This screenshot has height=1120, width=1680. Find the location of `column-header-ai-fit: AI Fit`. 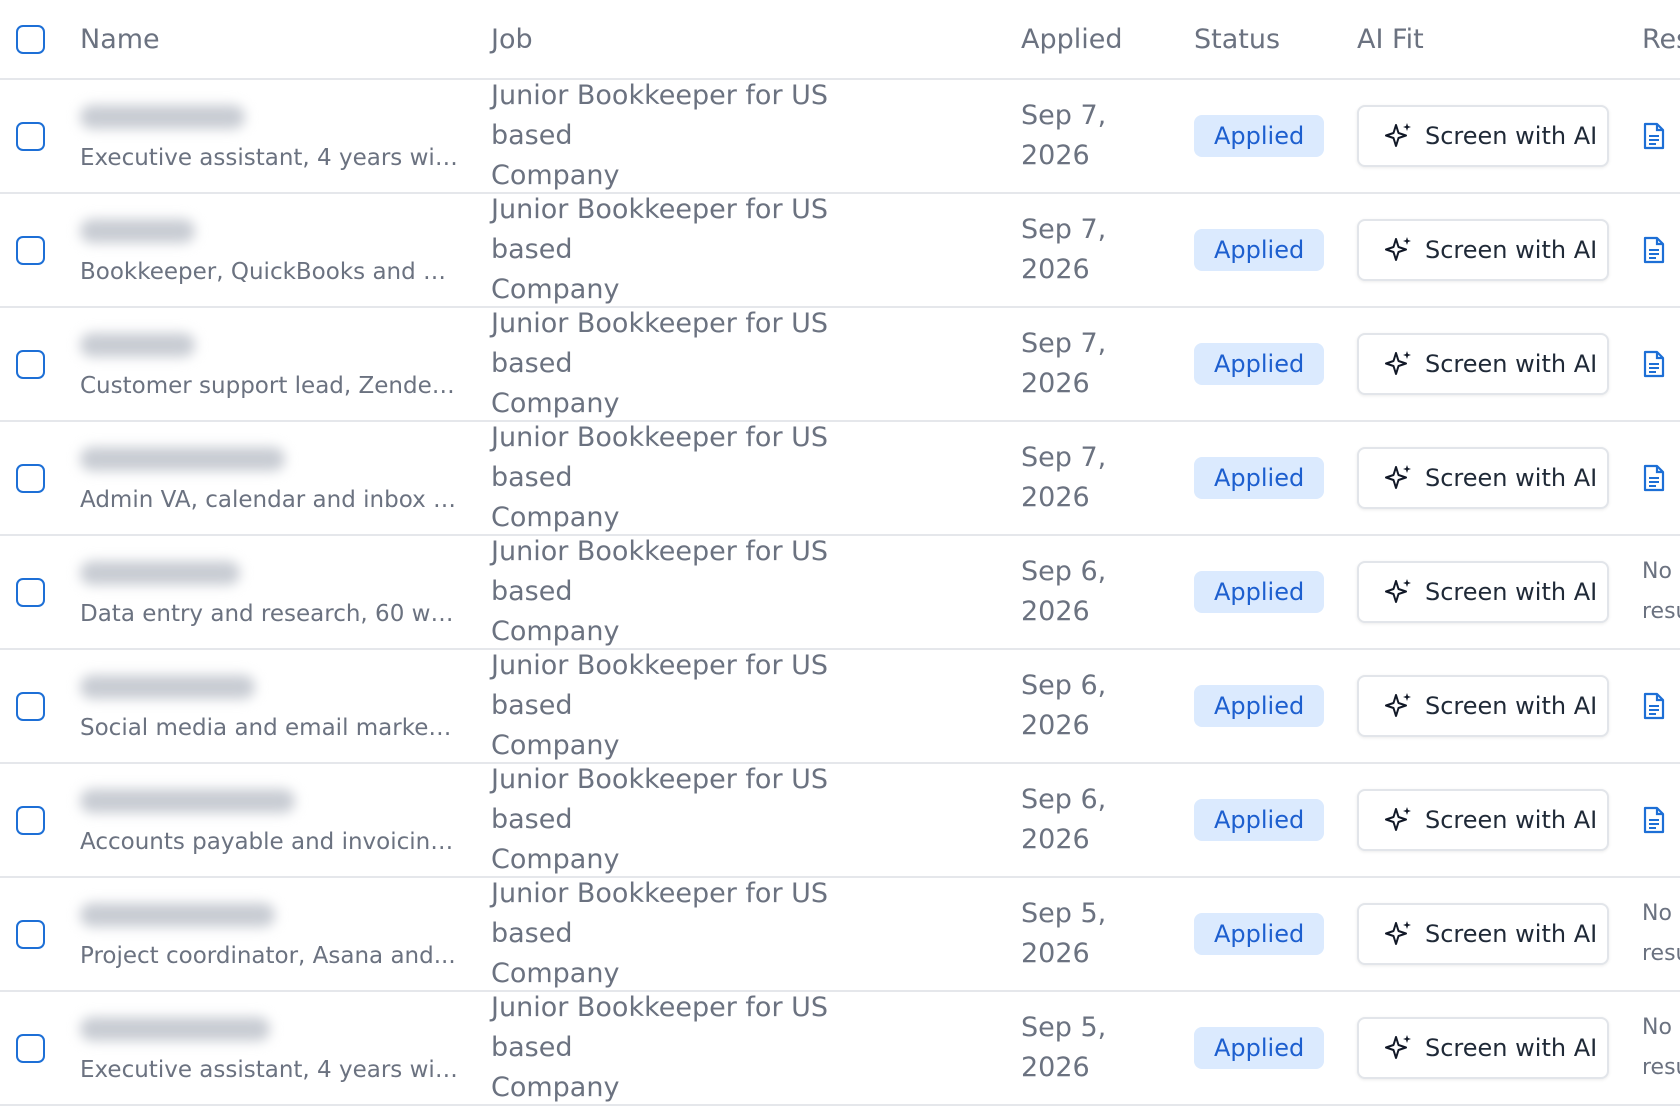

column-header-ai-fit: AI Fit is located at coordinates (1487, 39).